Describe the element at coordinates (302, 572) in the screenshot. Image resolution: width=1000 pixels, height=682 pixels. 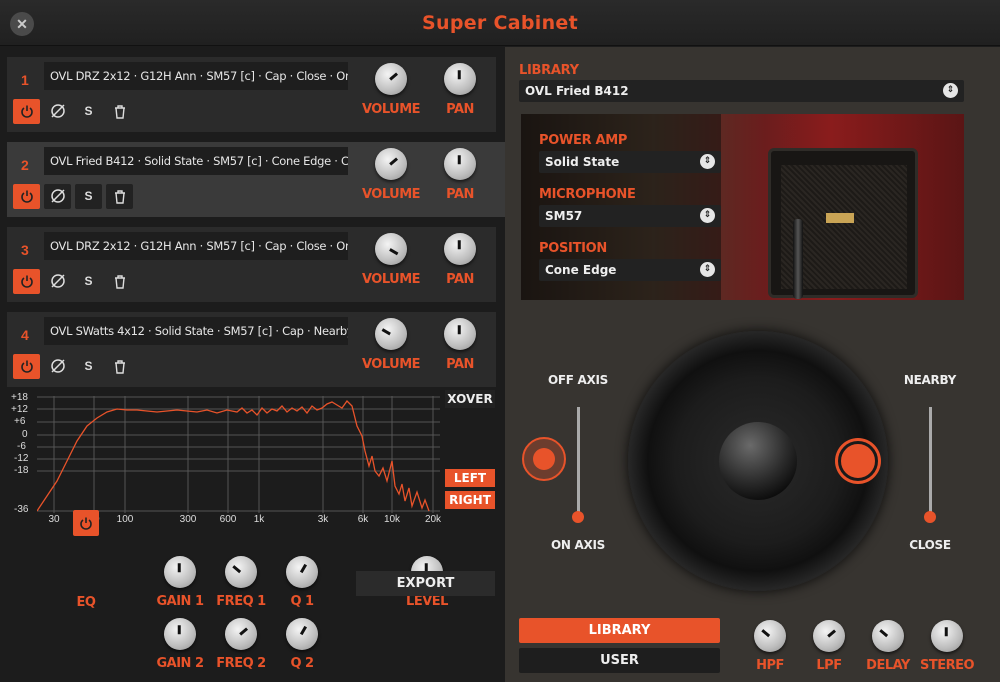
I see `q1-knob` at that location.